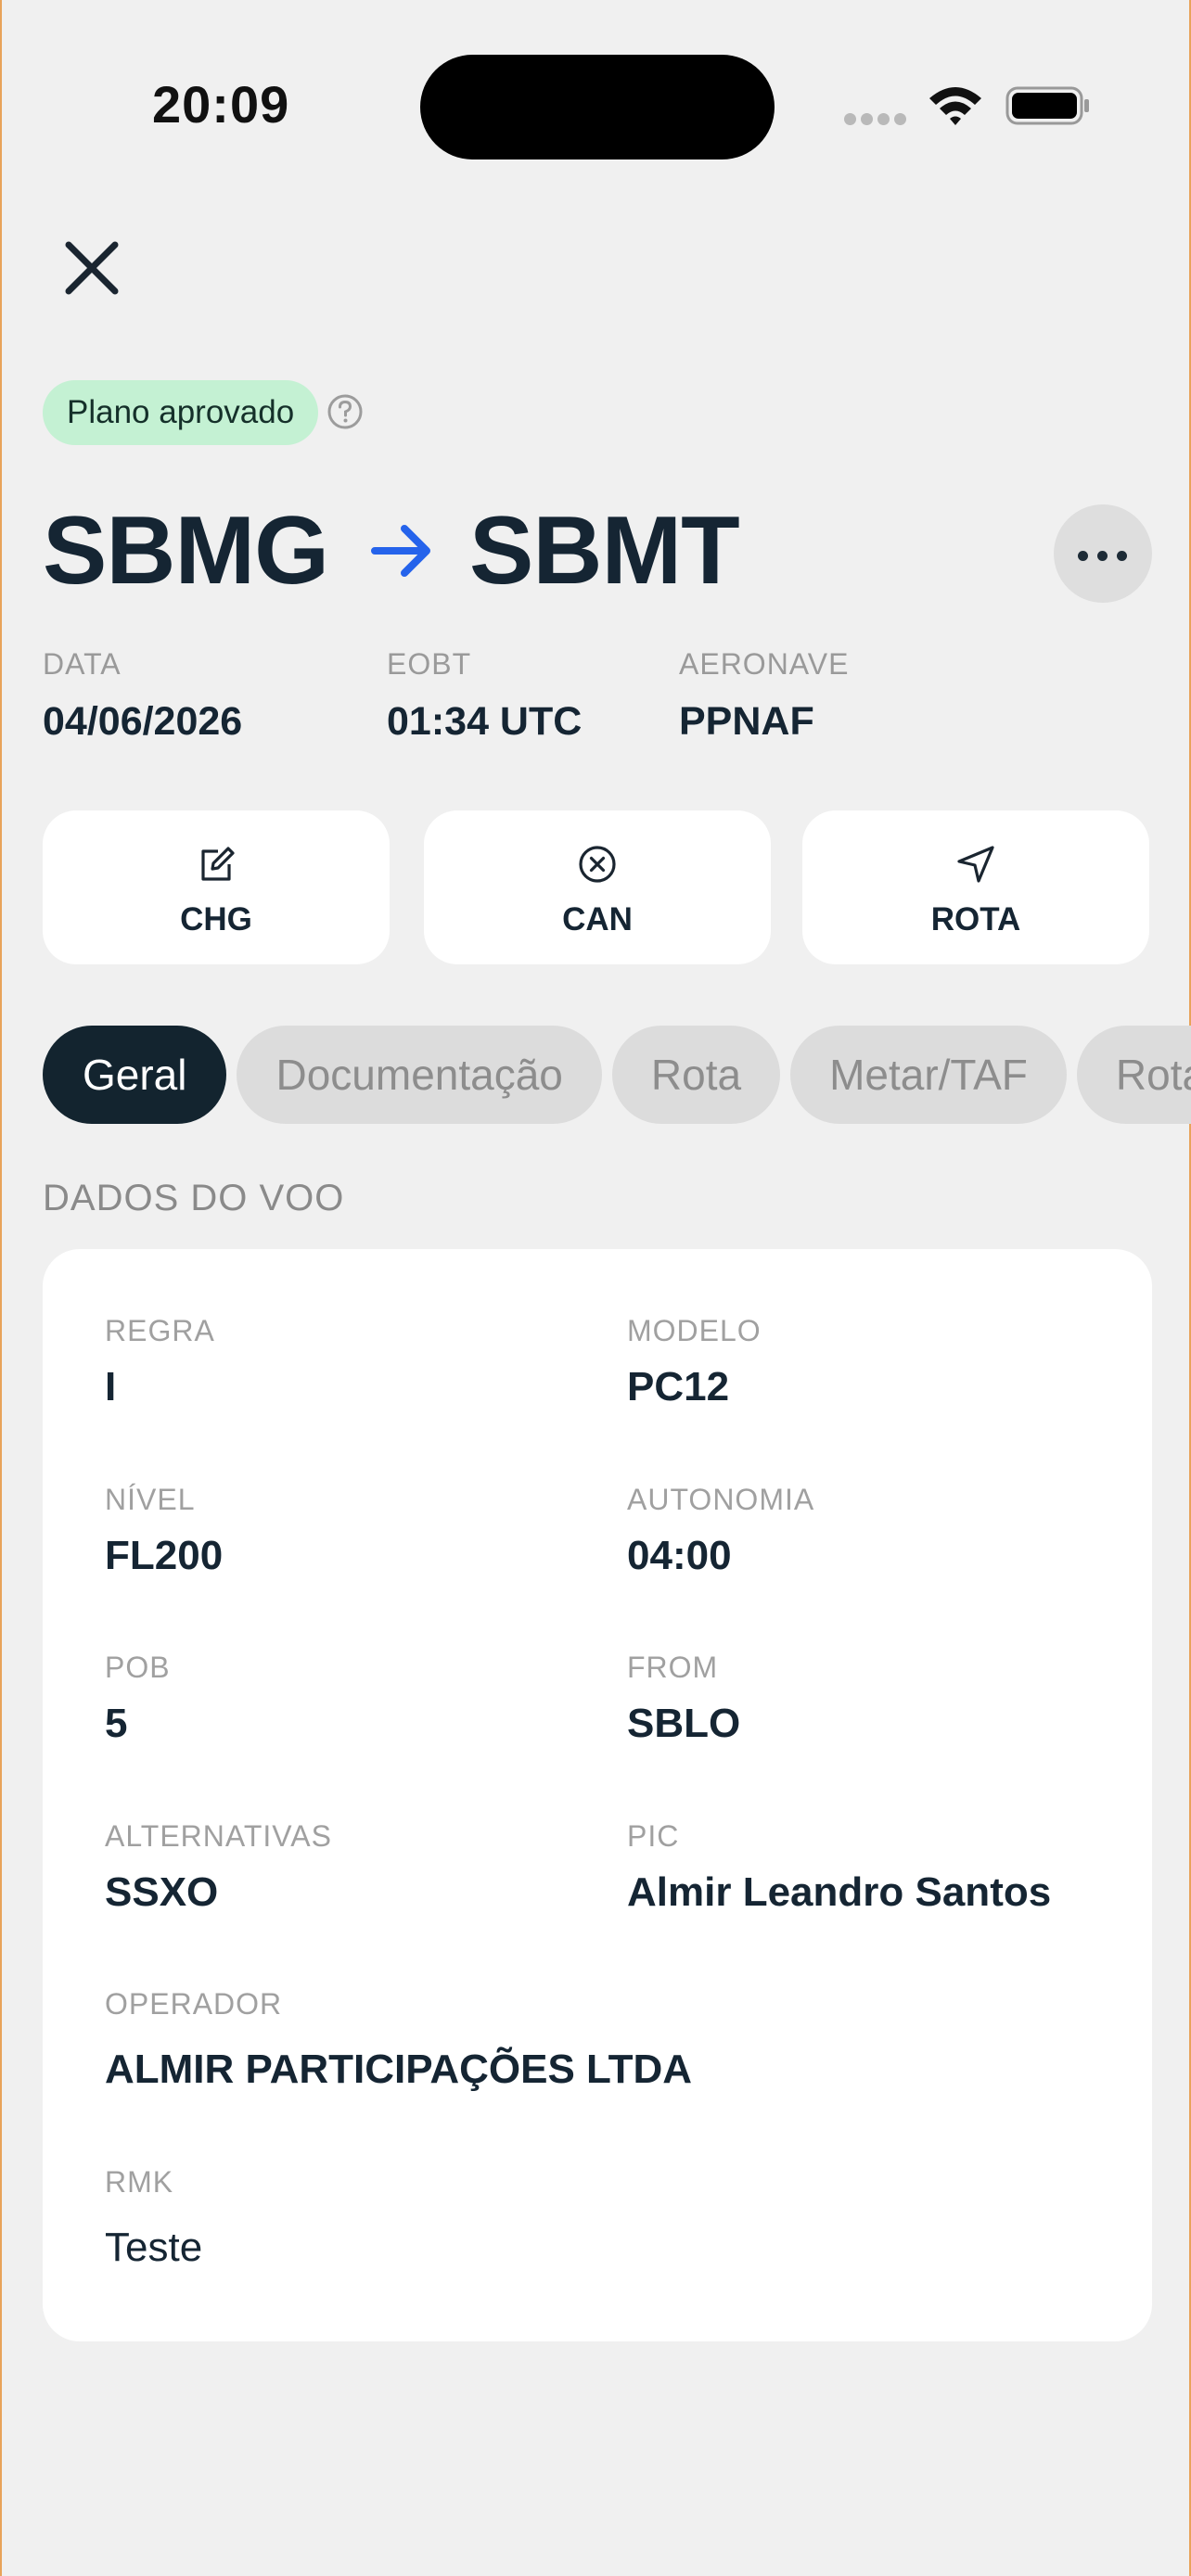 The image size is (1191, 2576). I want to click on arrow-right-icon, so click(400, 551).